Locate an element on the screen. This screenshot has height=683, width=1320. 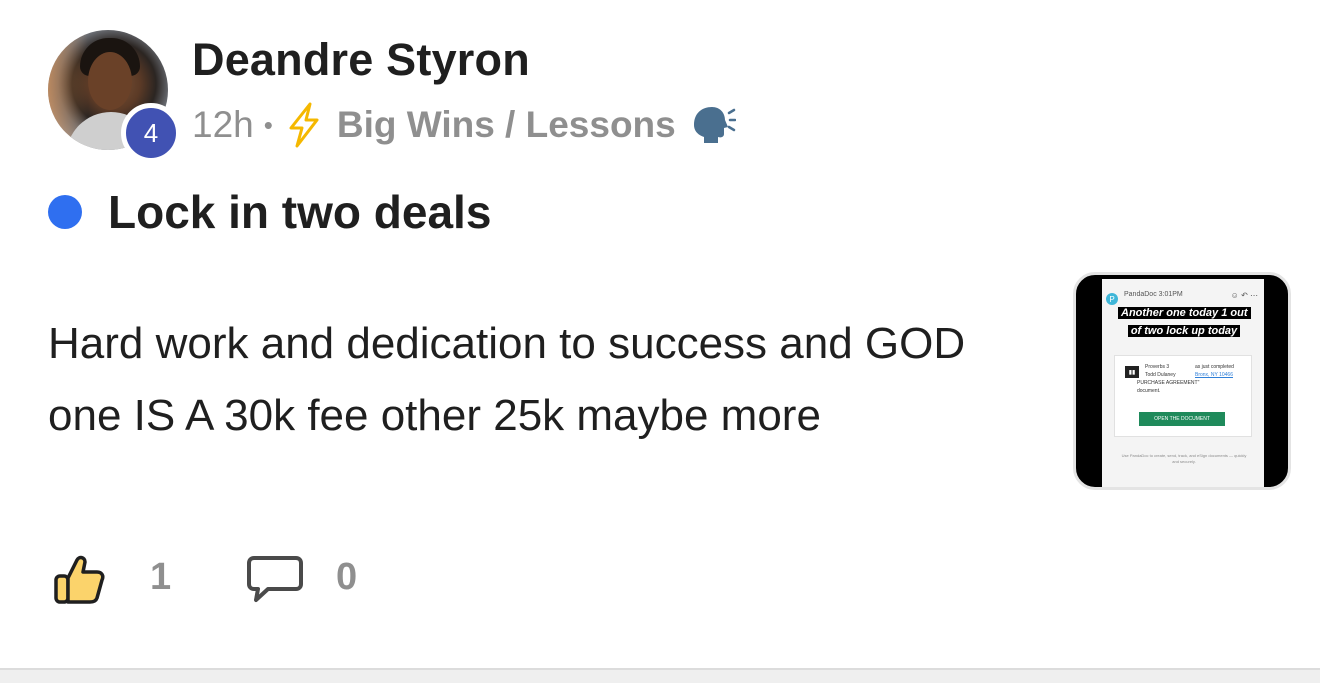
comment-bubble-icon is located at coordinates (275, 579).